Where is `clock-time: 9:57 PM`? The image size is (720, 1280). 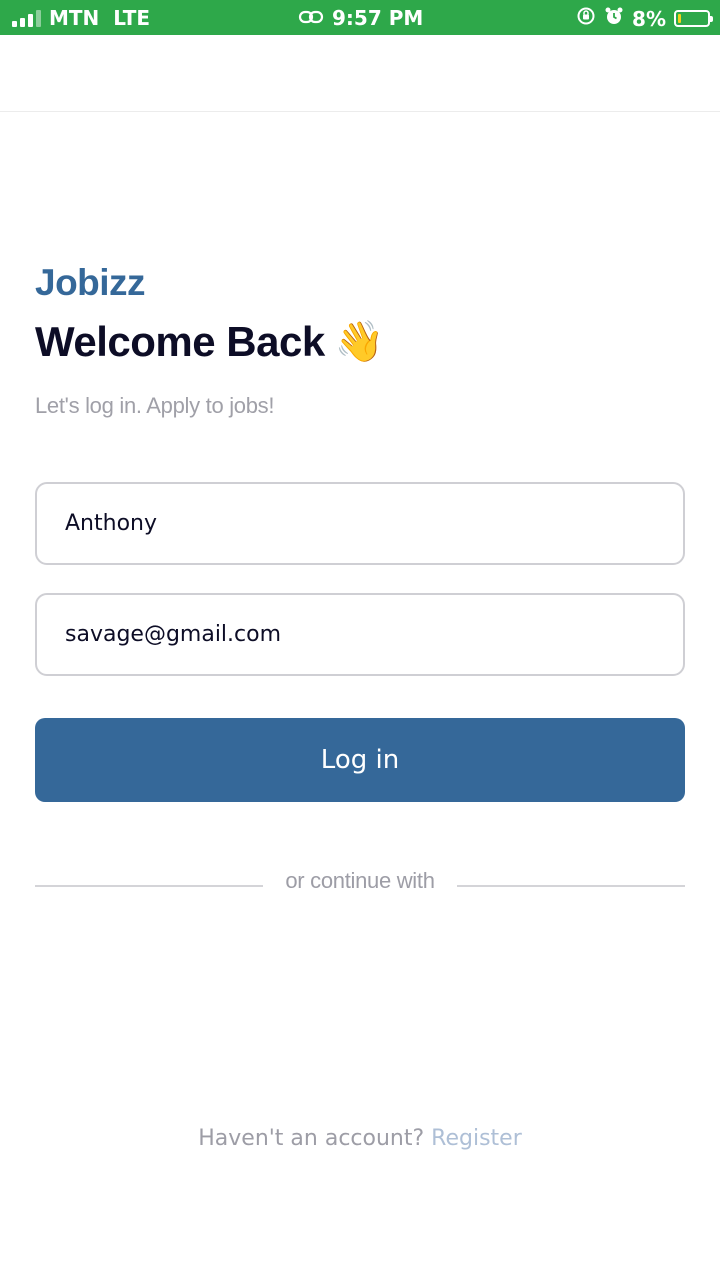
clock-time: 9:57 PM is located at coordinates (378, 18).